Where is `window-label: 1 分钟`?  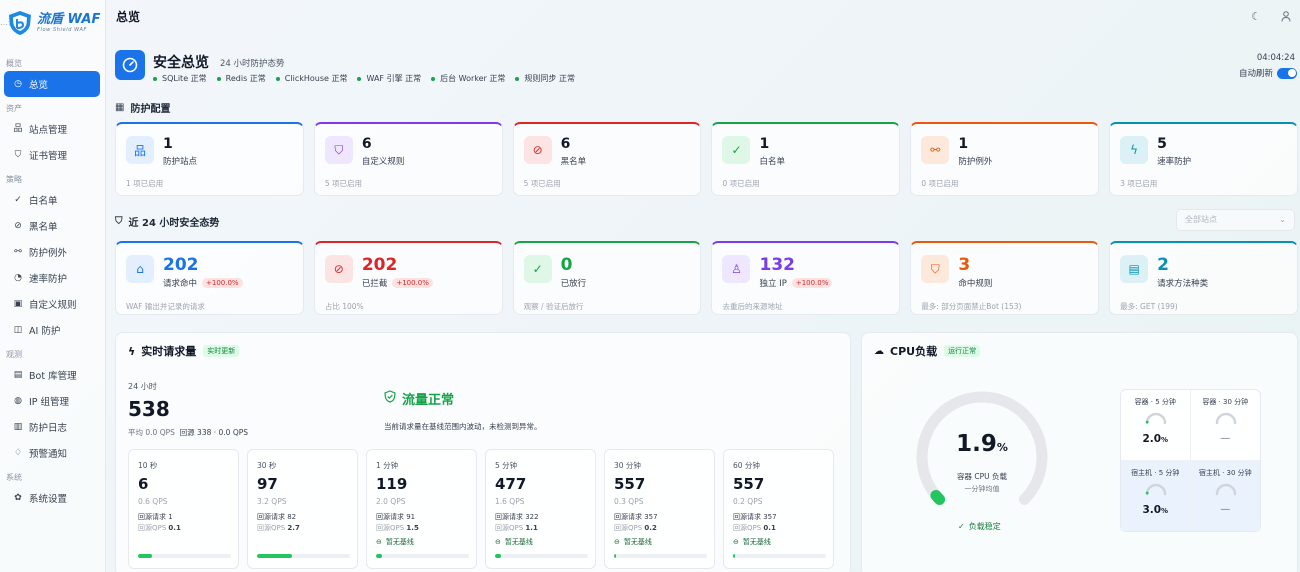
window-label: 1 分钟 is located at coordinates (387, 465).